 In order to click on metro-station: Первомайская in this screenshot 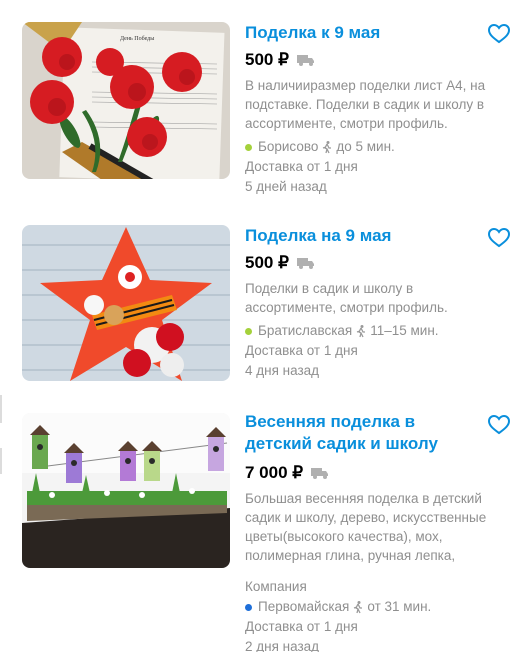, I will do `click(304, 606)`.